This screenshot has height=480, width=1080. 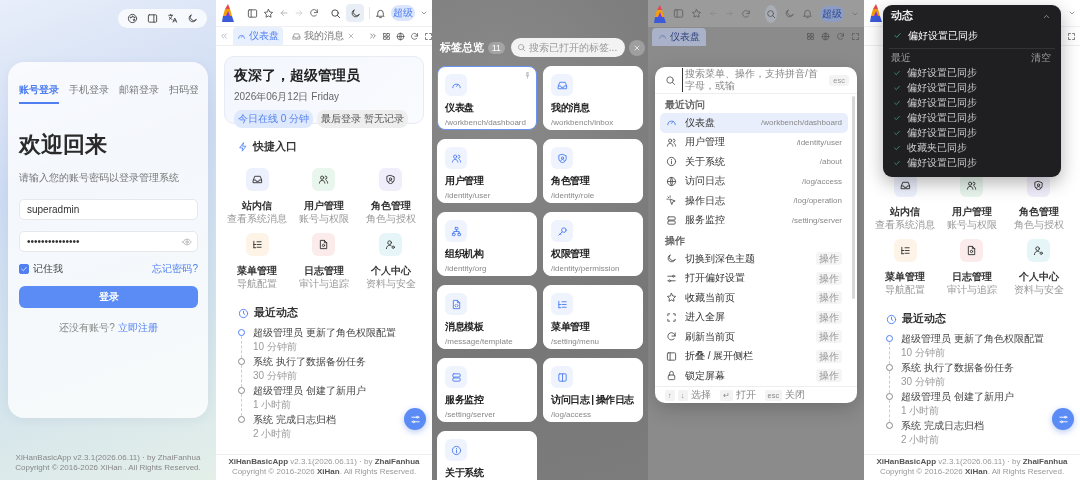 I want to click on clear-link: 清空, so click(x=1041, y=58).